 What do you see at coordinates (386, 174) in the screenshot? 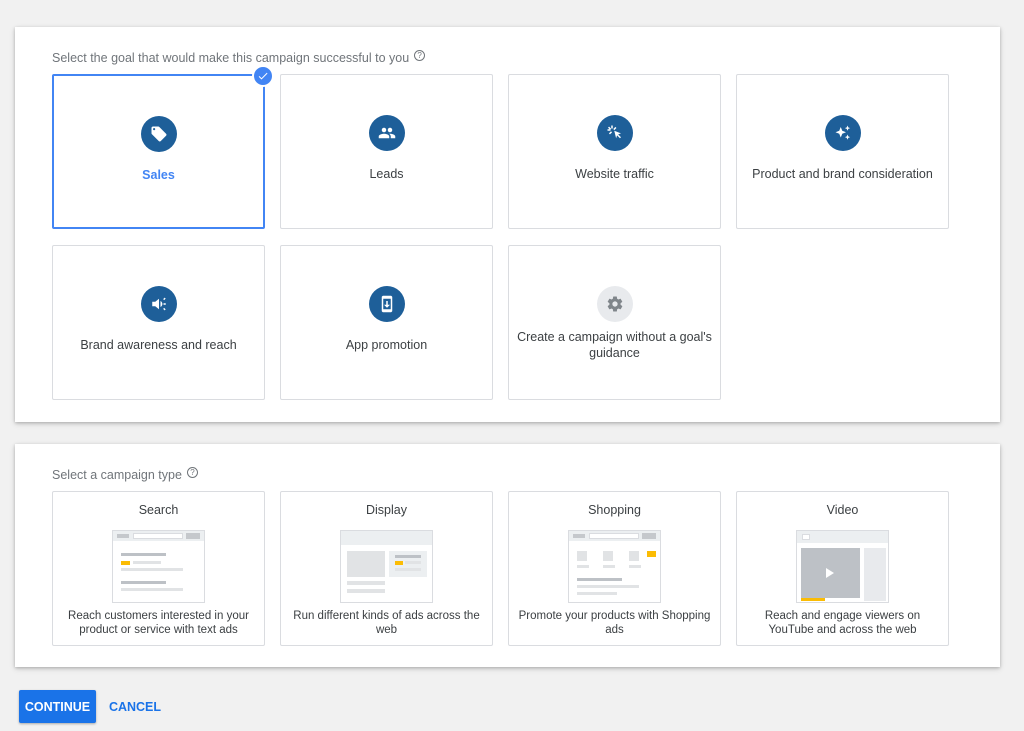
I see `goal-label-leads: Leads` at bounding box center [386, 174].